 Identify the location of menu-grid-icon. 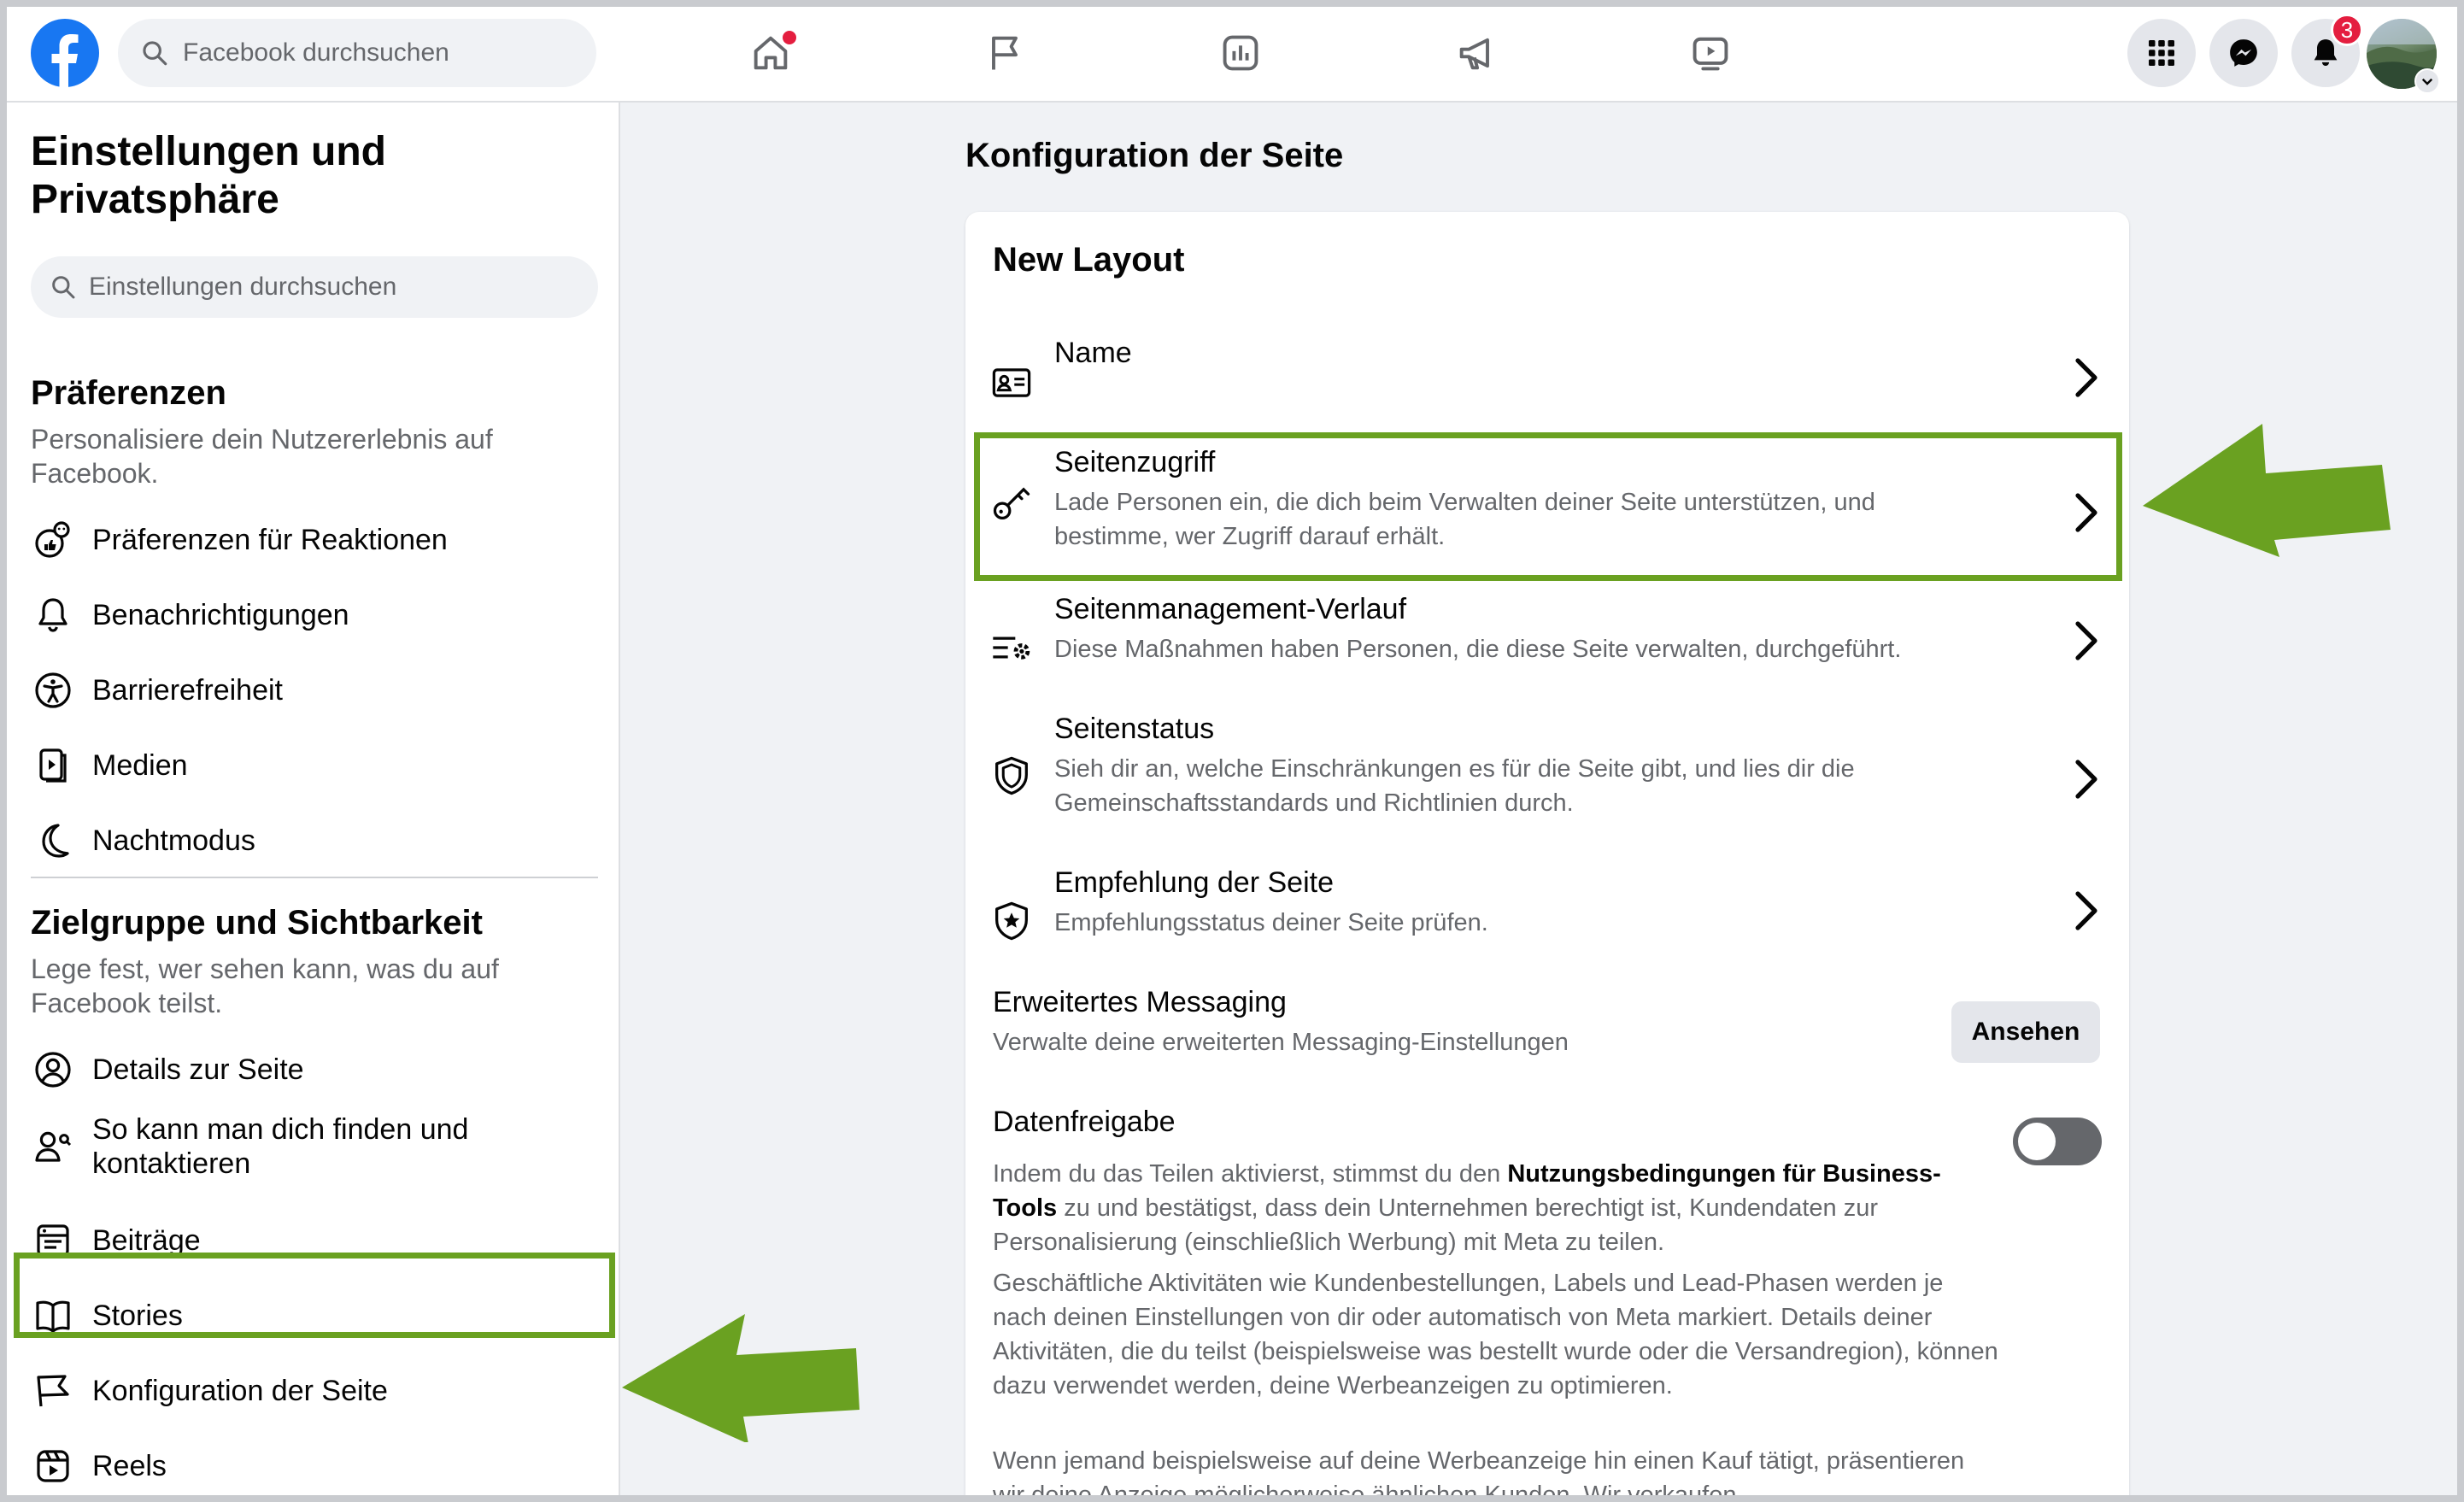
(2161, 53).